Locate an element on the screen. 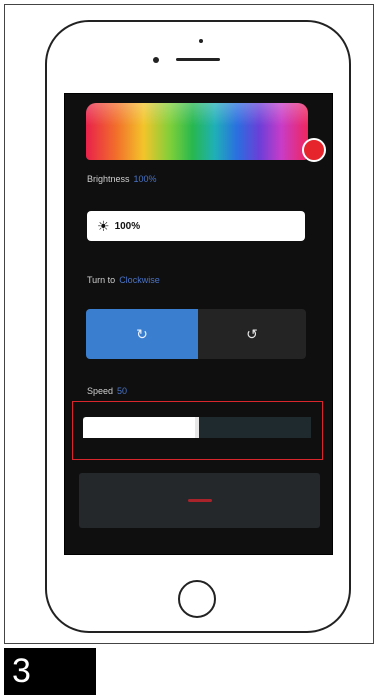  brightness-label: Brightness is located at coordinates (108, 179).